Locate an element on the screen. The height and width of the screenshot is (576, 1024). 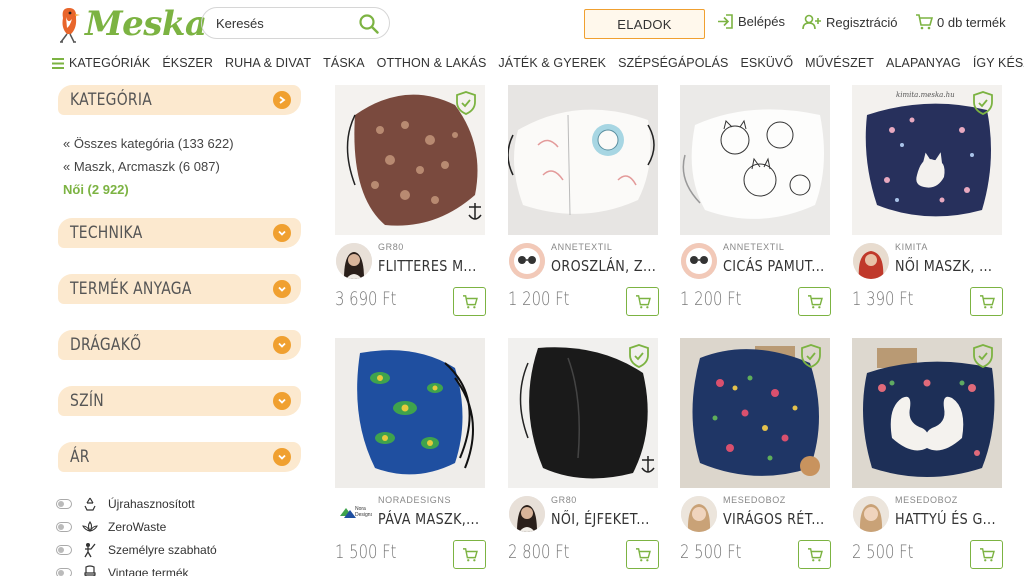
logo-text: Meska is located at coordinates (146, 24).